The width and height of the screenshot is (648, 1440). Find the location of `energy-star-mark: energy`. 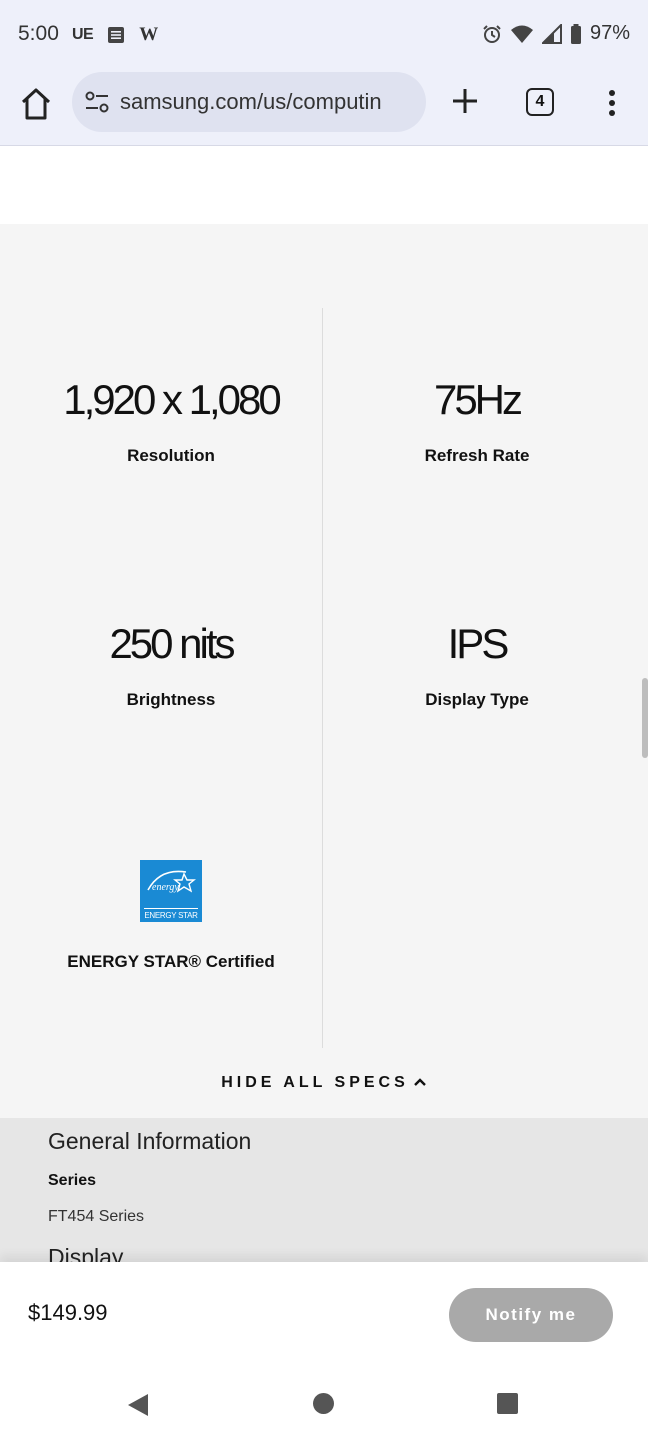

energy-star-mark: energy is located at coordinates (171, 881).